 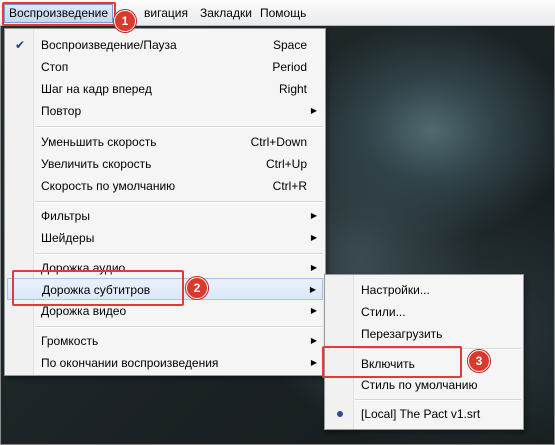 What do you see at coordinates (99, 142) in the screenshot?
I see `menu-item-label: Уменьшить скорость` at bounding box center [99, 142].